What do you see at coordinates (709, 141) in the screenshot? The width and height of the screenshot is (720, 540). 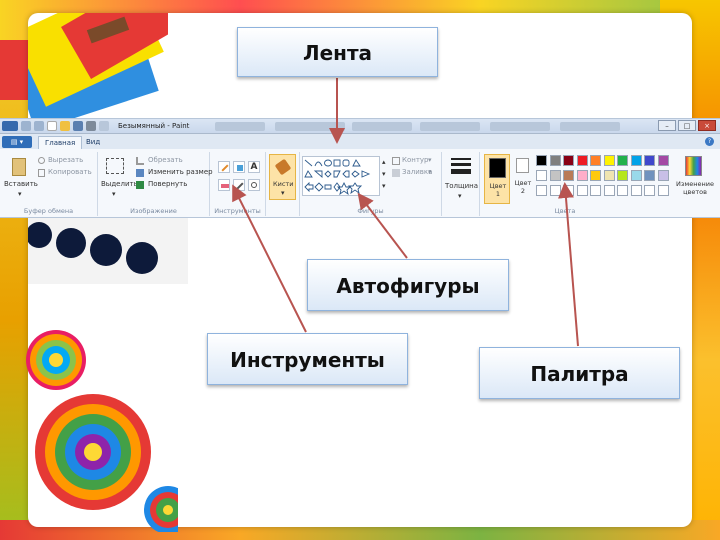 I see `help-icon: ?` at bounding box center [709, 141].